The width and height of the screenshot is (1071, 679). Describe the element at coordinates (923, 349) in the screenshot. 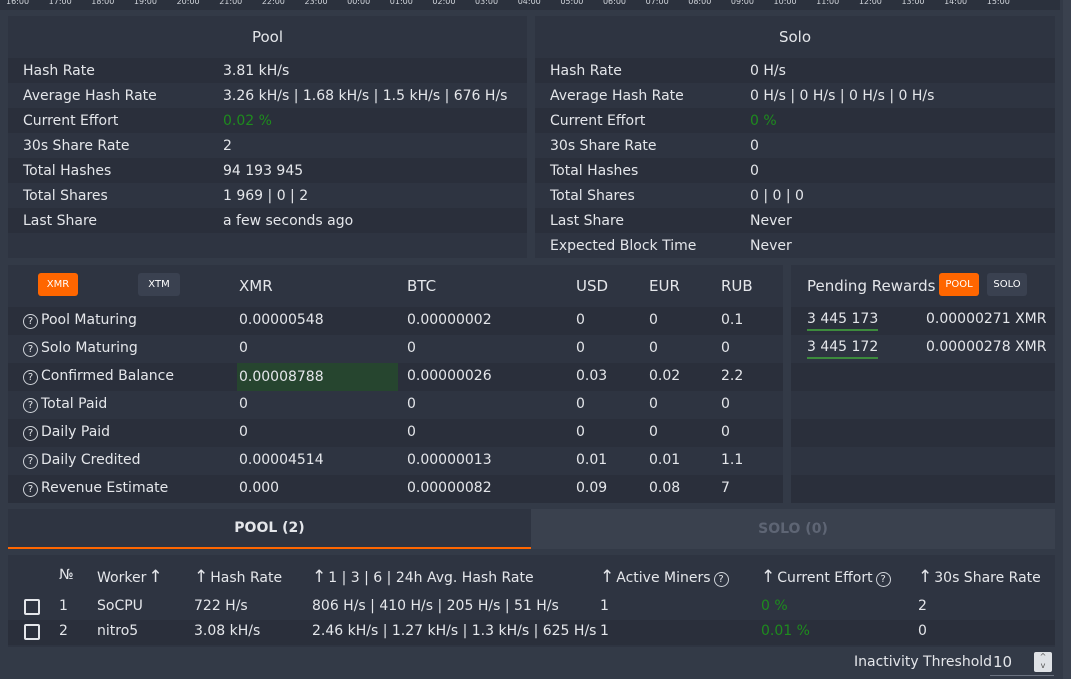

I see `pending-row: 3 445 172 0.00000278 XMR` at that location.